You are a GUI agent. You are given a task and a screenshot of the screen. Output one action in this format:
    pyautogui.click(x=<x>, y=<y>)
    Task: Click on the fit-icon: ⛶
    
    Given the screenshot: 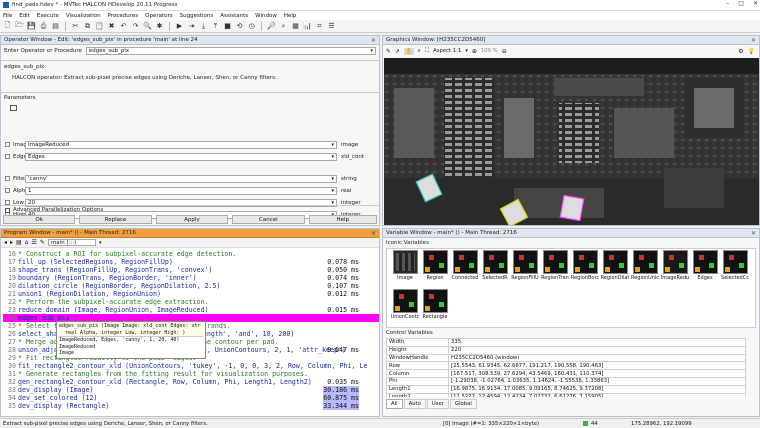 What is the action you would take?
    pyautogui.click(x=427, y=51)
    